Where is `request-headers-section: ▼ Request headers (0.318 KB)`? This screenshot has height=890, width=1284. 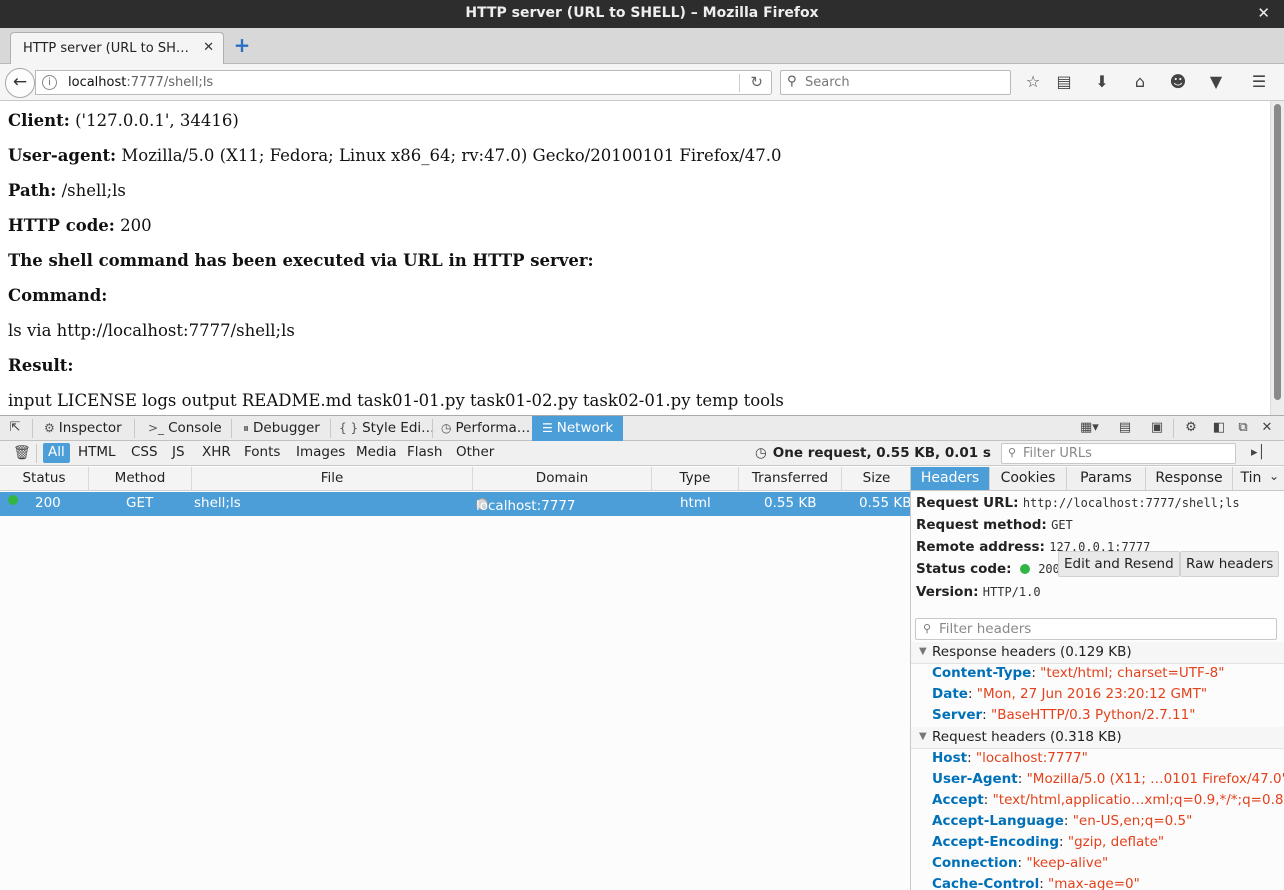
request-headers-section: ▼ Request headers (0.318 KB) is located at coordinates (1097, 738).